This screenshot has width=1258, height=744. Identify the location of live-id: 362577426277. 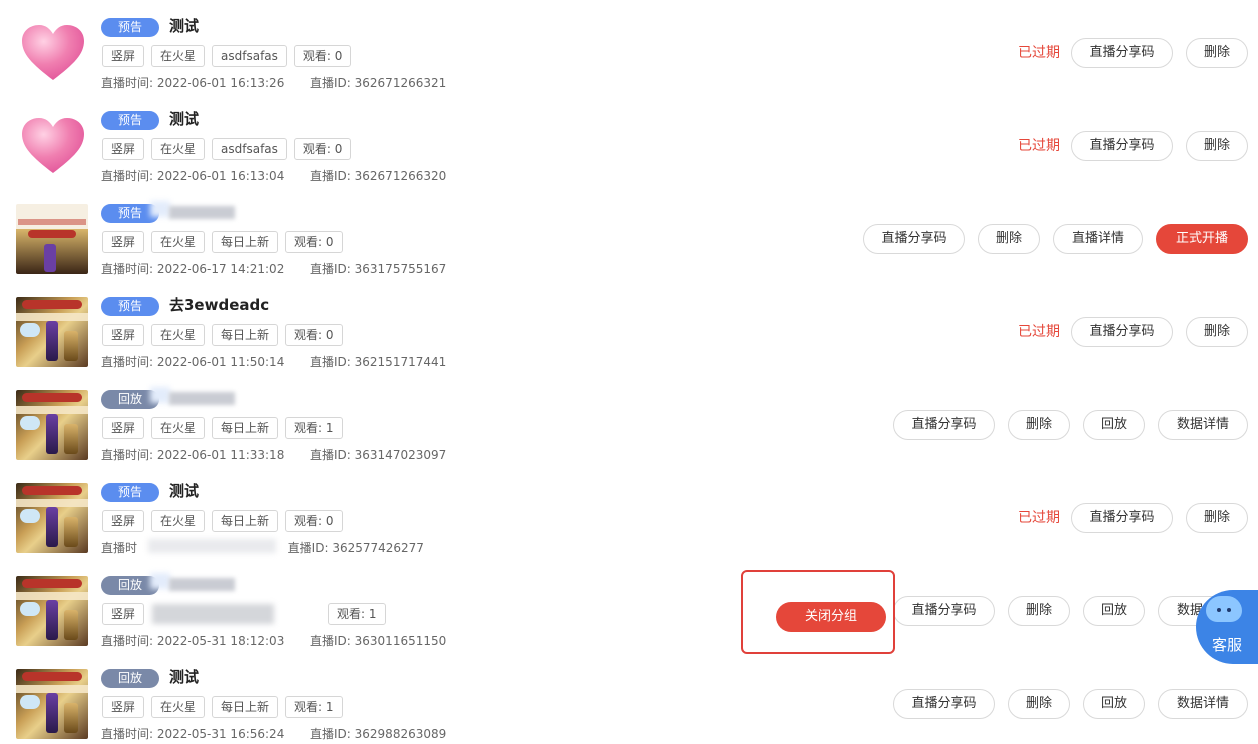
(378, 548).